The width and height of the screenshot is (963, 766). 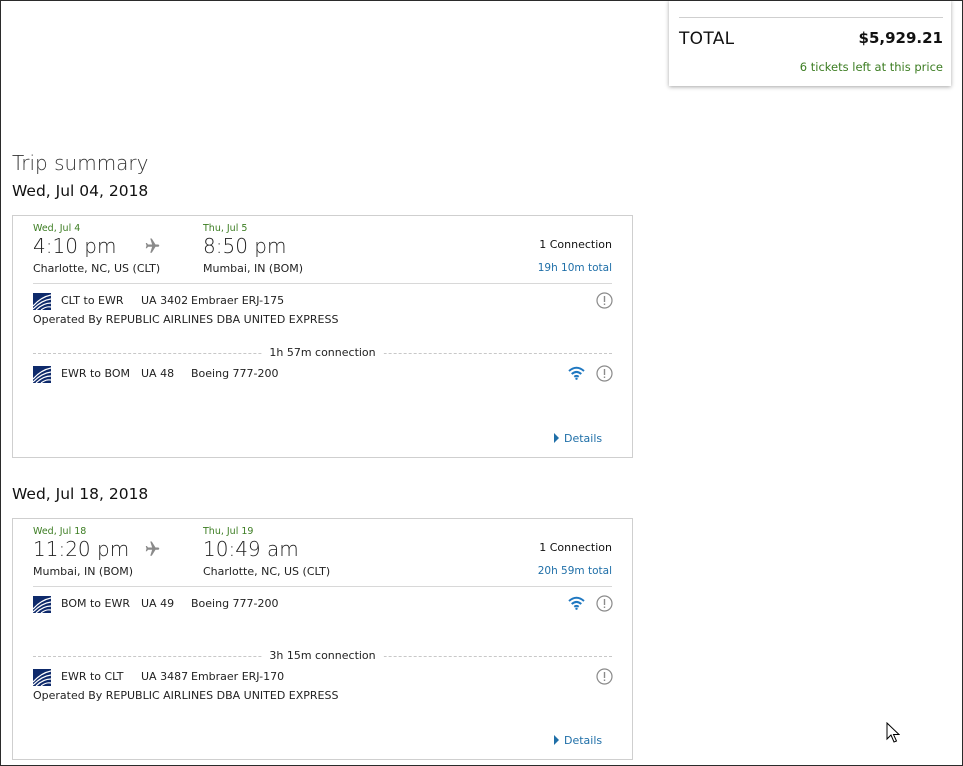 I want to click on segment-aircraft: Embraer ERJ-175, so click(x=238, y=300).